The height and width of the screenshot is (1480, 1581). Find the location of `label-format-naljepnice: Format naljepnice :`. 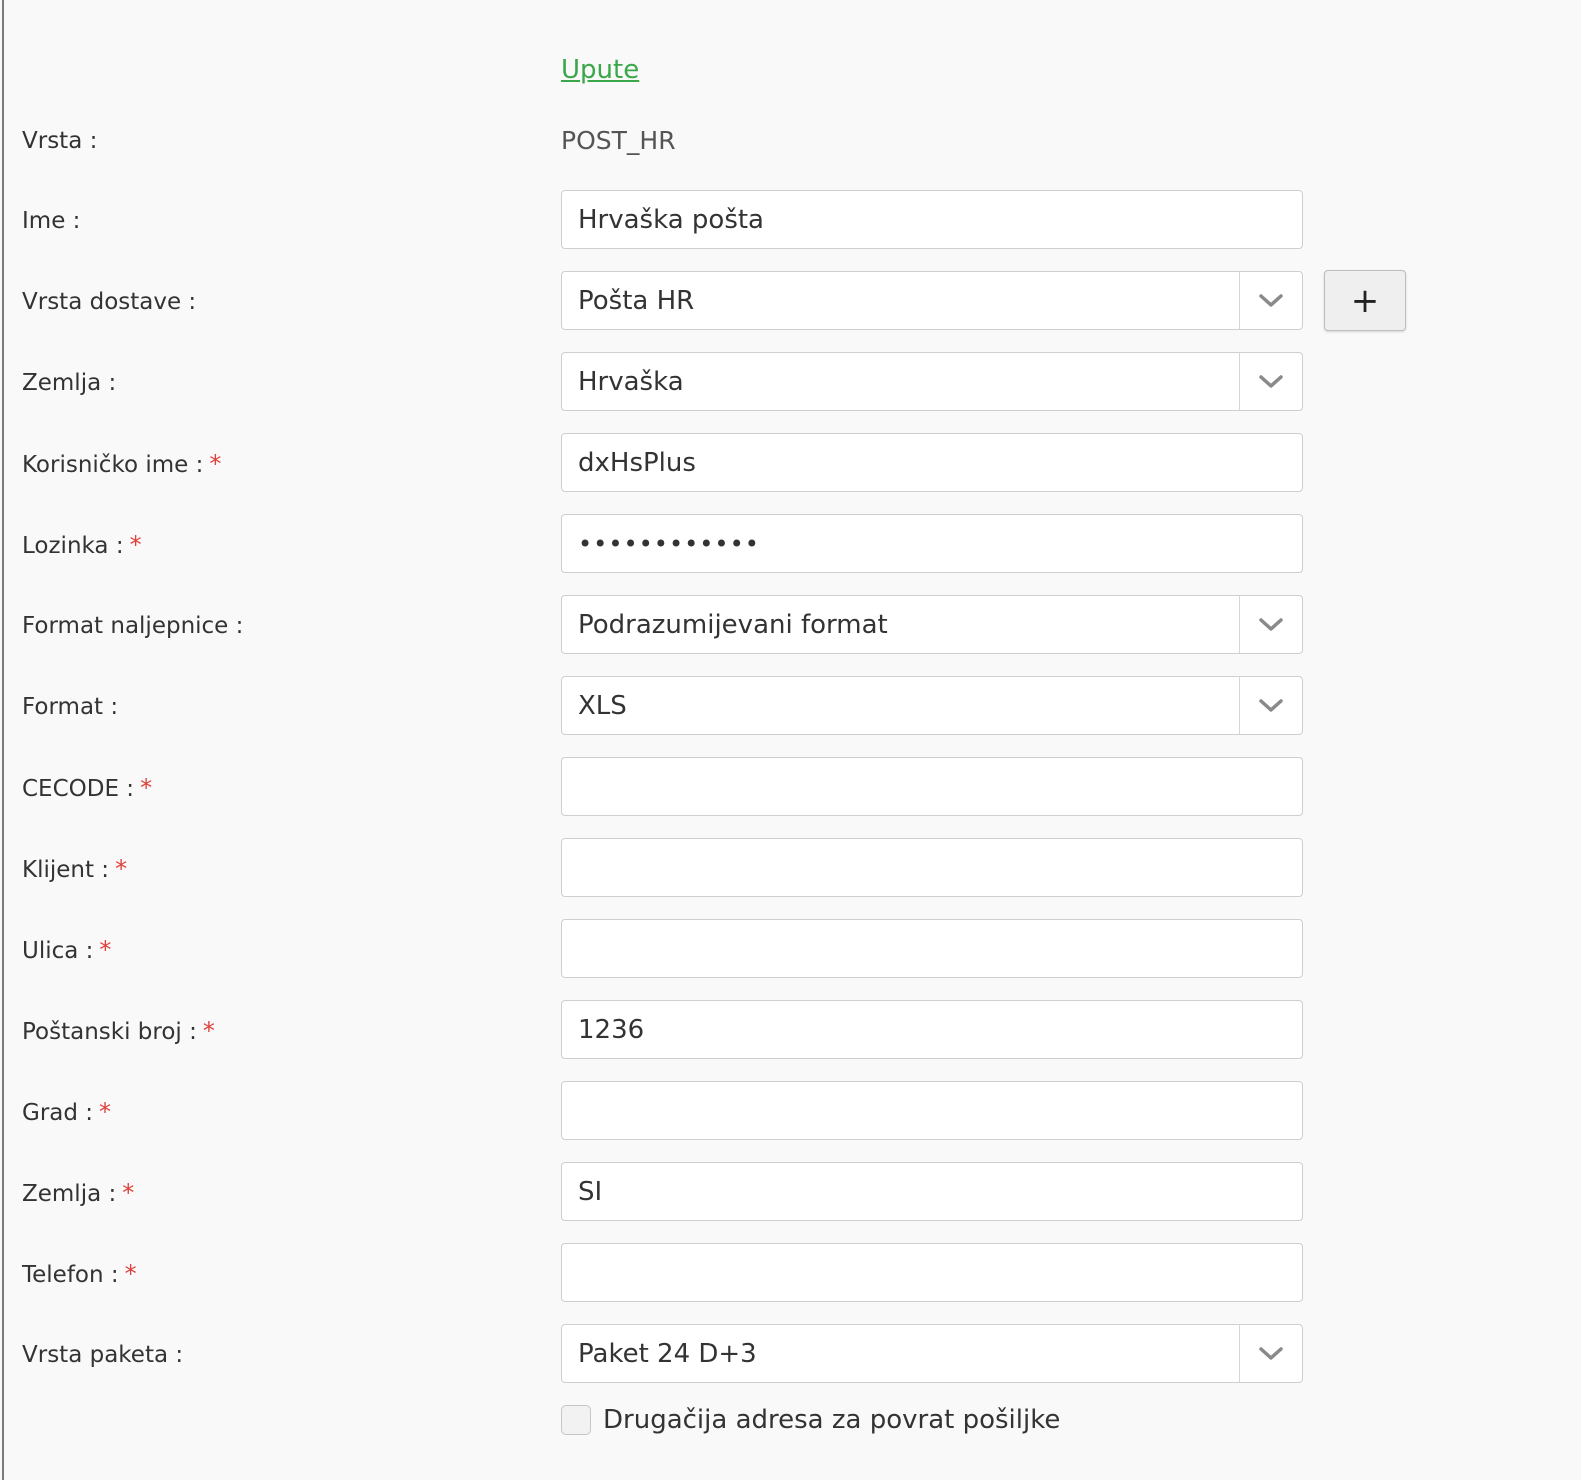

label-format-naljepnice: Format naljepnice : is located at coordinates (133, 626).